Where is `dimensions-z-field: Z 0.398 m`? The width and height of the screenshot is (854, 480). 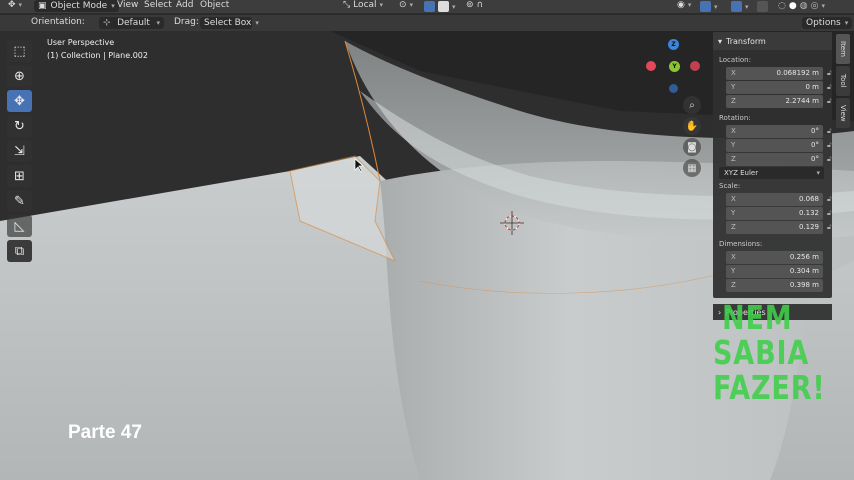
dimensions-z-field: Z 0.398 m is located at coordinates (774, 285).